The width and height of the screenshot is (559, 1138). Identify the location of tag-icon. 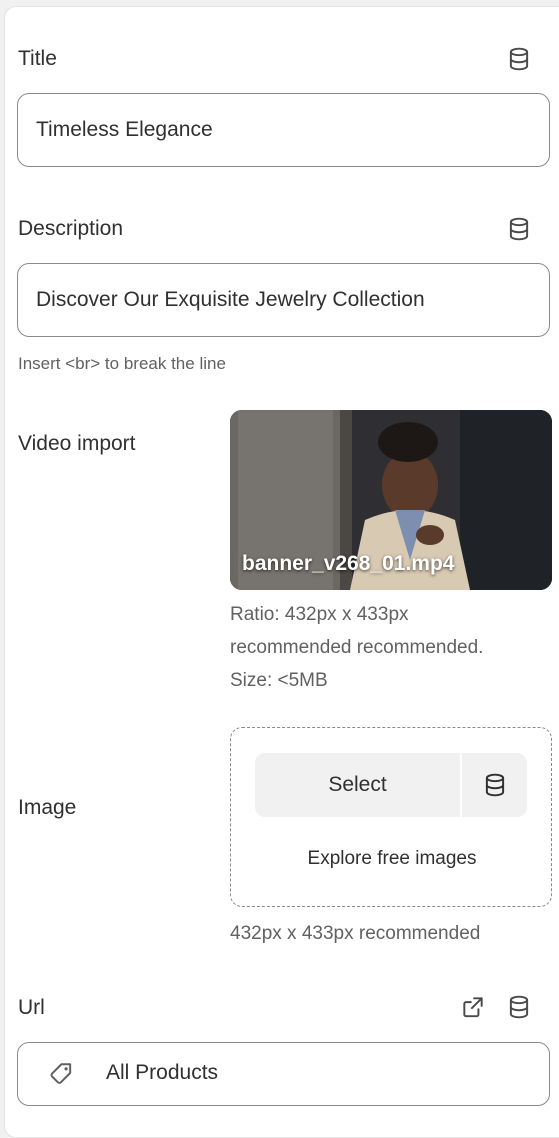
(62, 1073).